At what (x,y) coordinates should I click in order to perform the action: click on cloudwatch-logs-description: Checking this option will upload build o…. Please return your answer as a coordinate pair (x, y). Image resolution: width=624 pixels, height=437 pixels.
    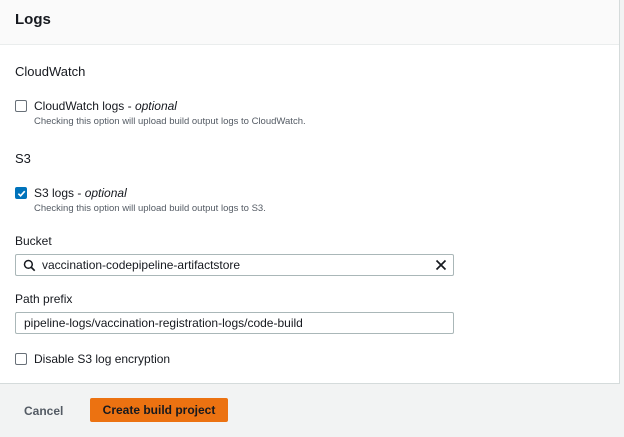
    Looking at the image, I should click on (170, 121).